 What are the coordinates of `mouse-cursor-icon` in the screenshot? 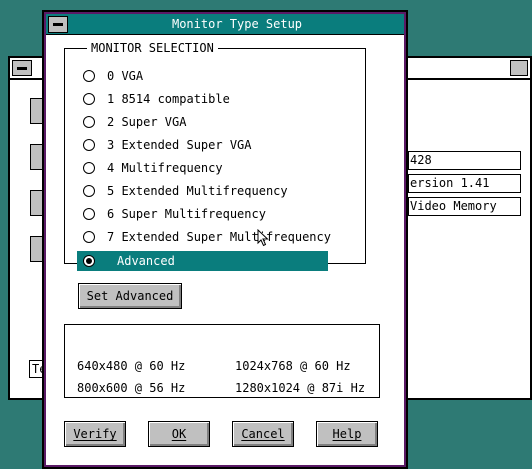 It's located at (263, 238).